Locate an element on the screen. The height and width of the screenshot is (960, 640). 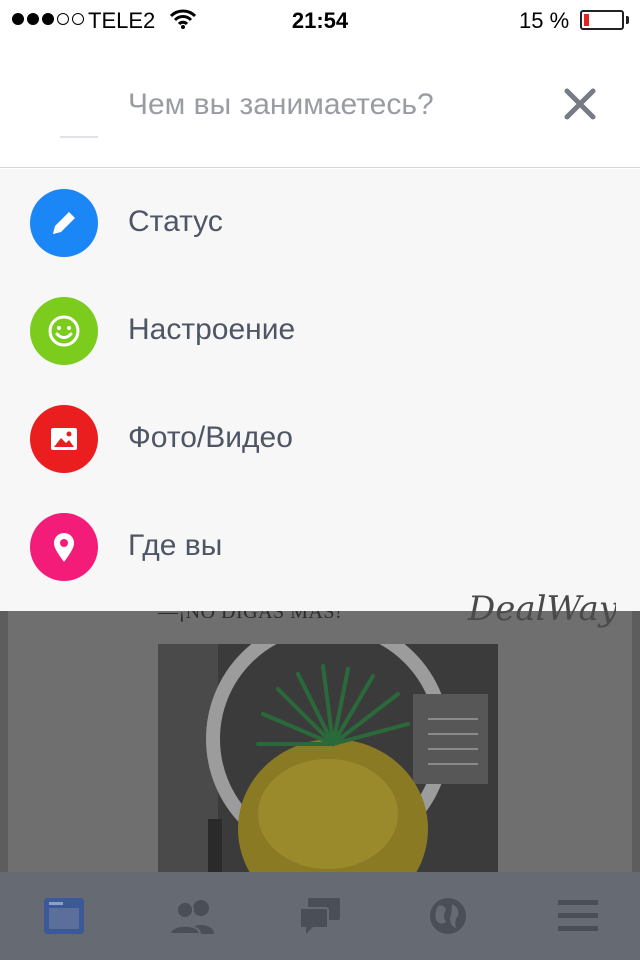
avatar is located at coordinates (79, 137).